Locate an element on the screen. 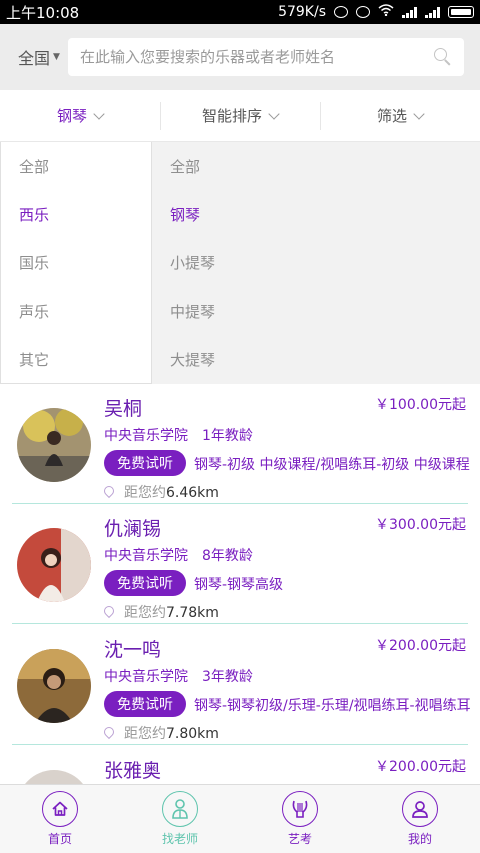 Image resolution: width=480 pixels, height=853 pixels. teacher-school-info: 中央音乐学院 8年教龄 is located at coordinates (178, 555).